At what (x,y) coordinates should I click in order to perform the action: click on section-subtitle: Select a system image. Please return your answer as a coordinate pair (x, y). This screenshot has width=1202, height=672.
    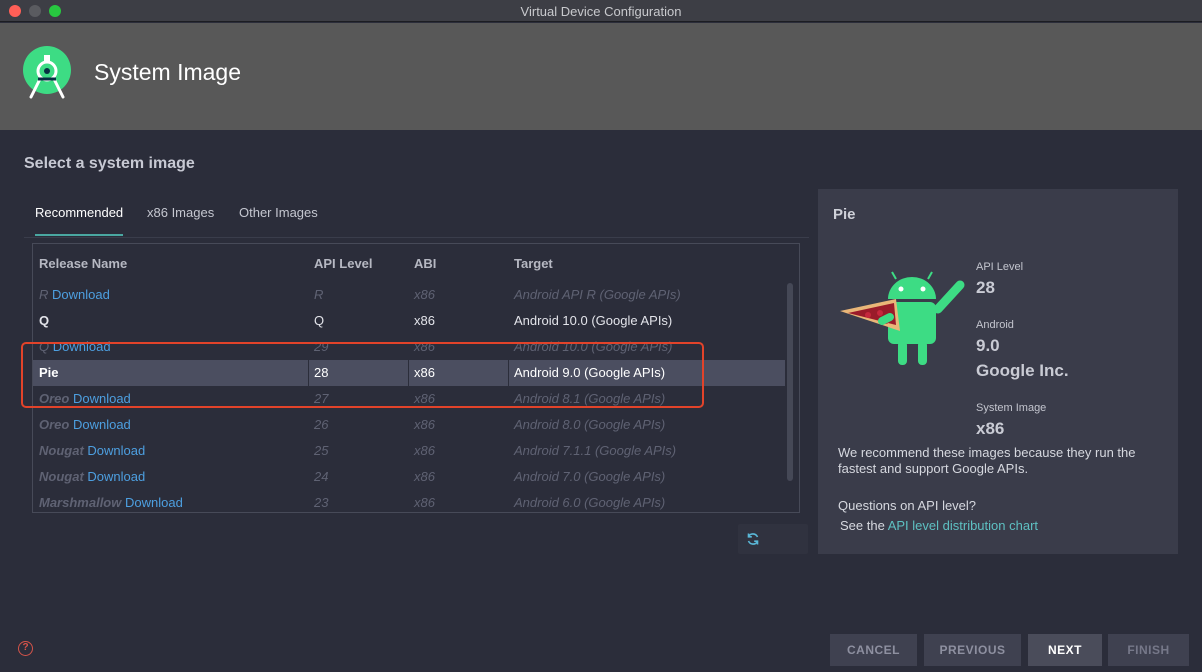
    Looking at the image, I should click on (109, 163).